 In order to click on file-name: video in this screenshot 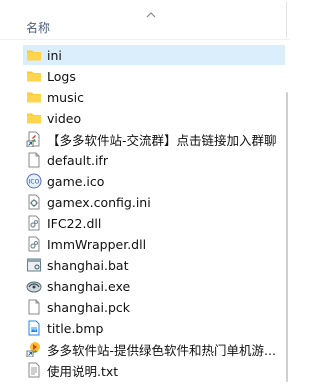, I will do `click(64, 118)`.